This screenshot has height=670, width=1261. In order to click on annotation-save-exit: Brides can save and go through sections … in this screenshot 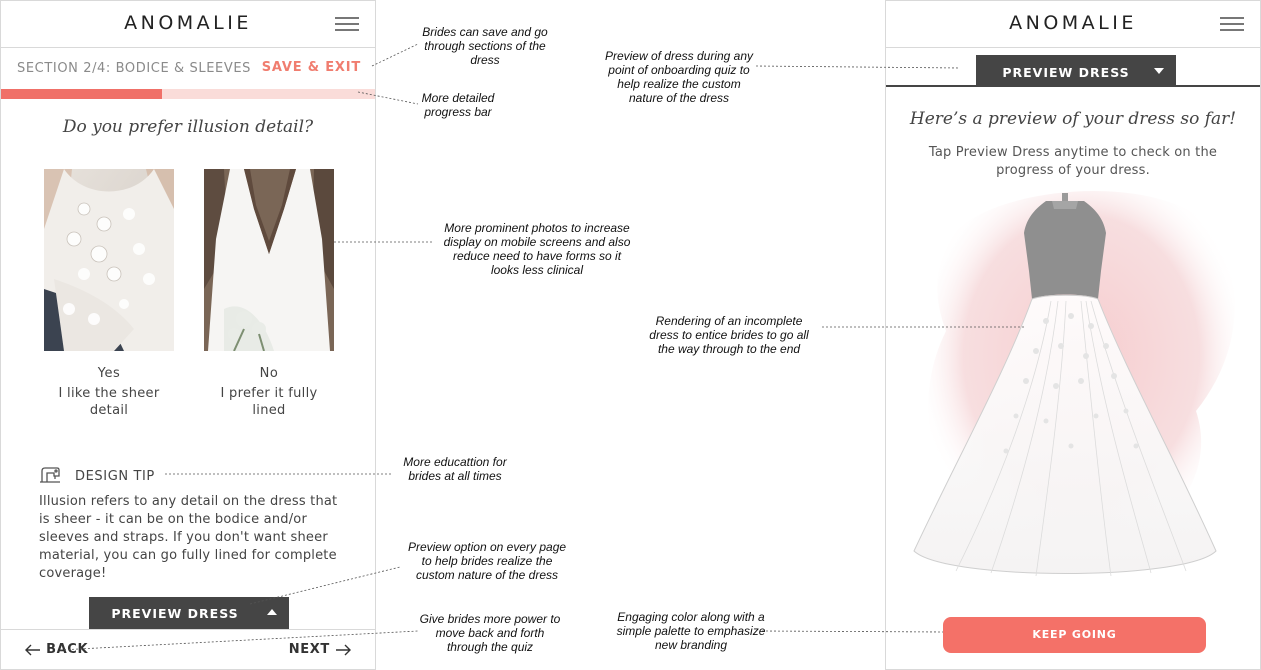, I will do `click(485, 46)`.